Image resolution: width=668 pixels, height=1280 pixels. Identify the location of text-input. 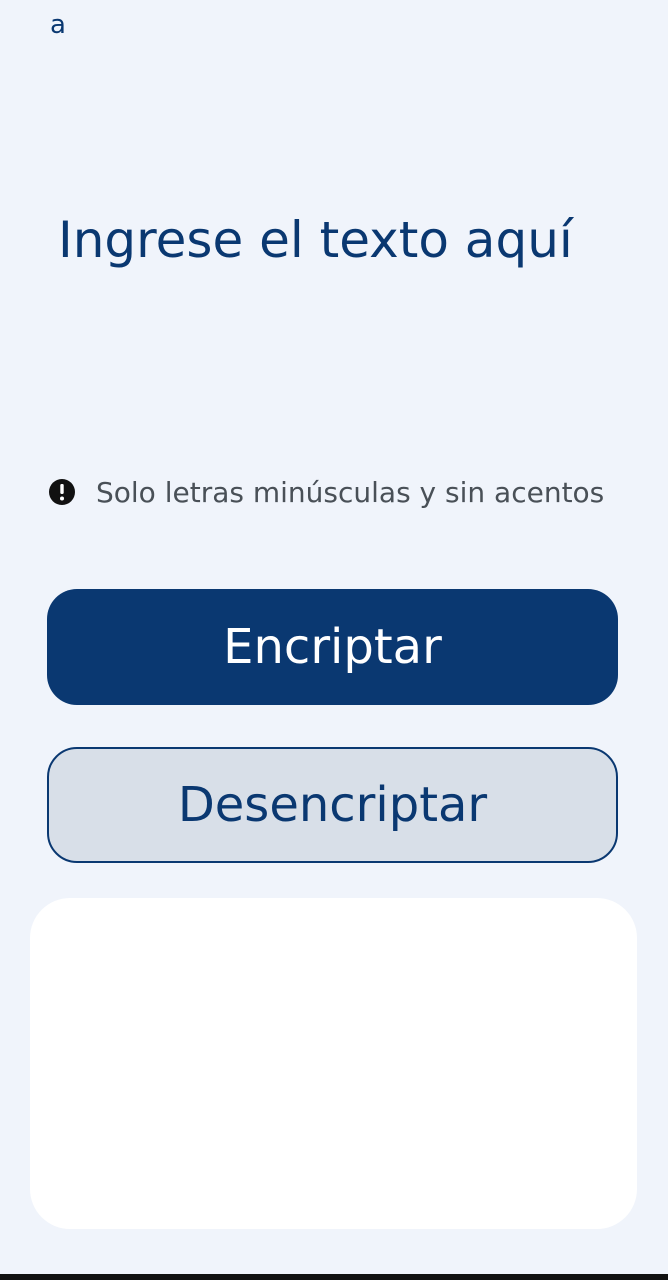
(348, 310).